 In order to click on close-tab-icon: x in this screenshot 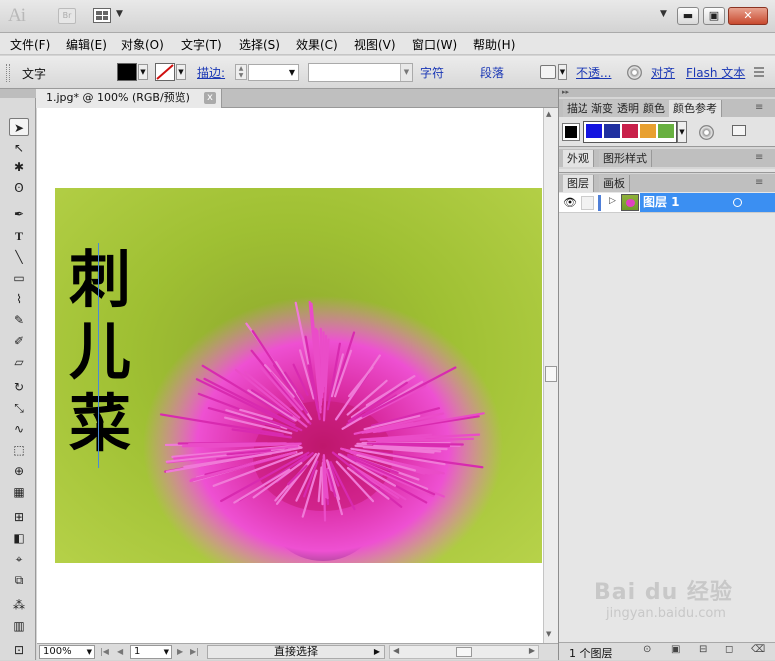, I will do `click(210, 98)`.